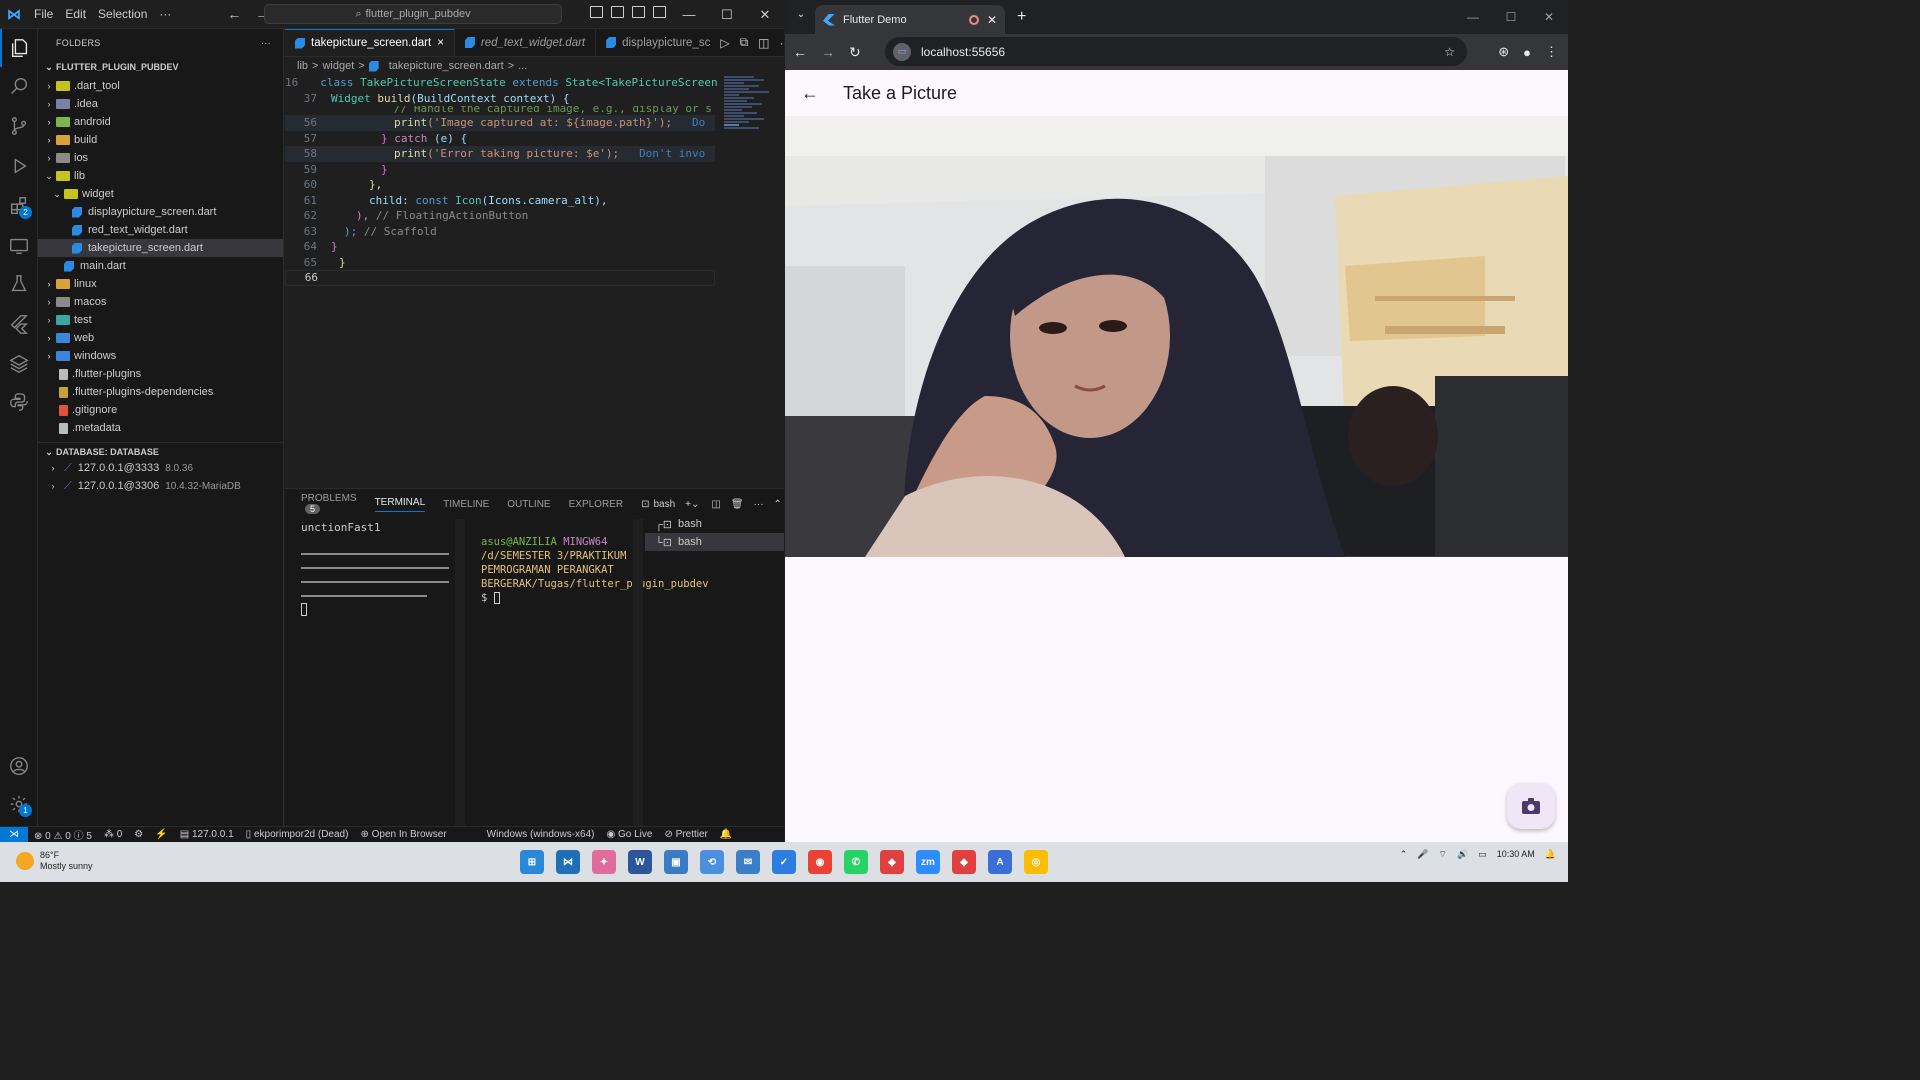 The height and width of the screenshot is (1080, 1920). Describe the element at coordinates (43, 14) in the screenshot. I see `menu-file: File` at that location.